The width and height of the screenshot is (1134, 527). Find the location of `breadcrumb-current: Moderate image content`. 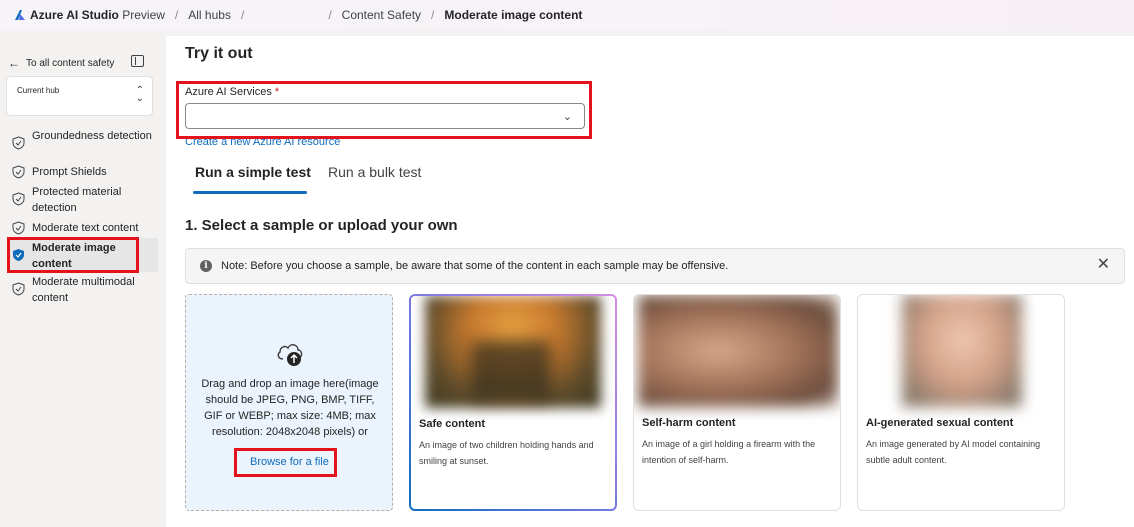

breadcrumb-current: Moderate image content is located at coordinates (513, 15).